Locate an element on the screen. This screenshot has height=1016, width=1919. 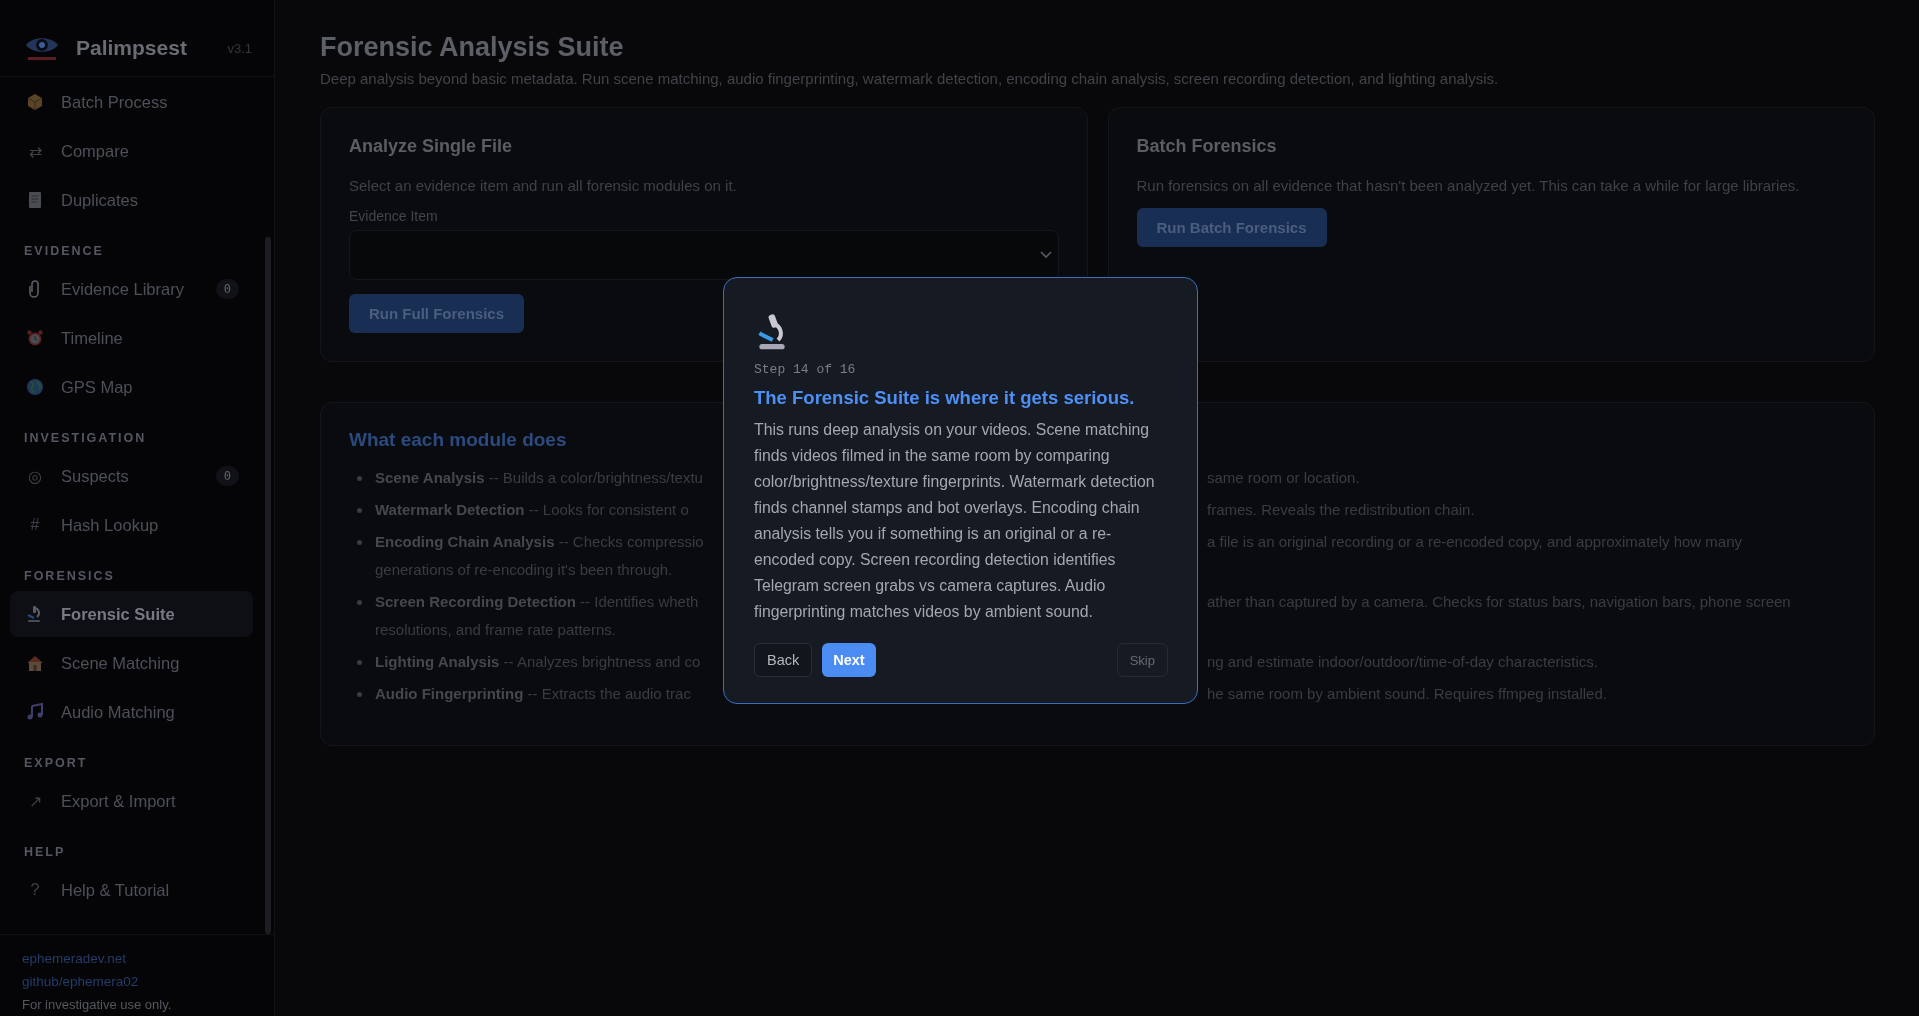
back-button: Back is located at coordinates (783, 660).